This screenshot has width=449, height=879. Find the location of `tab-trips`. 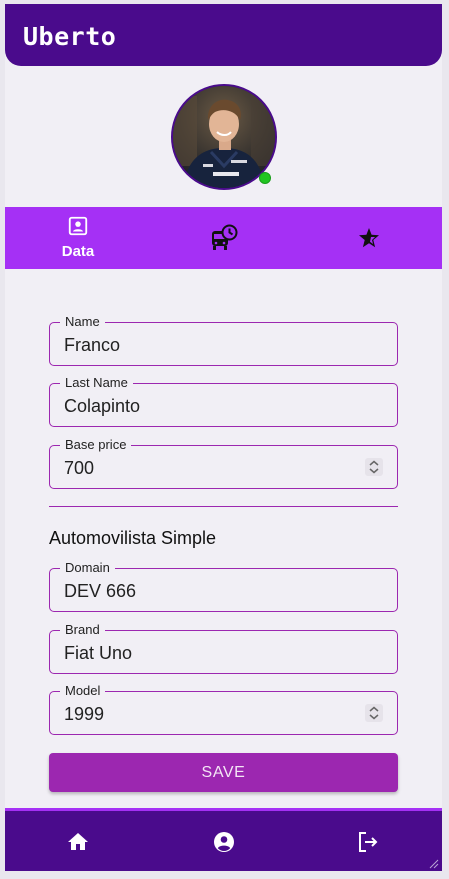

tab-trips is located at coordinates (224, 238).